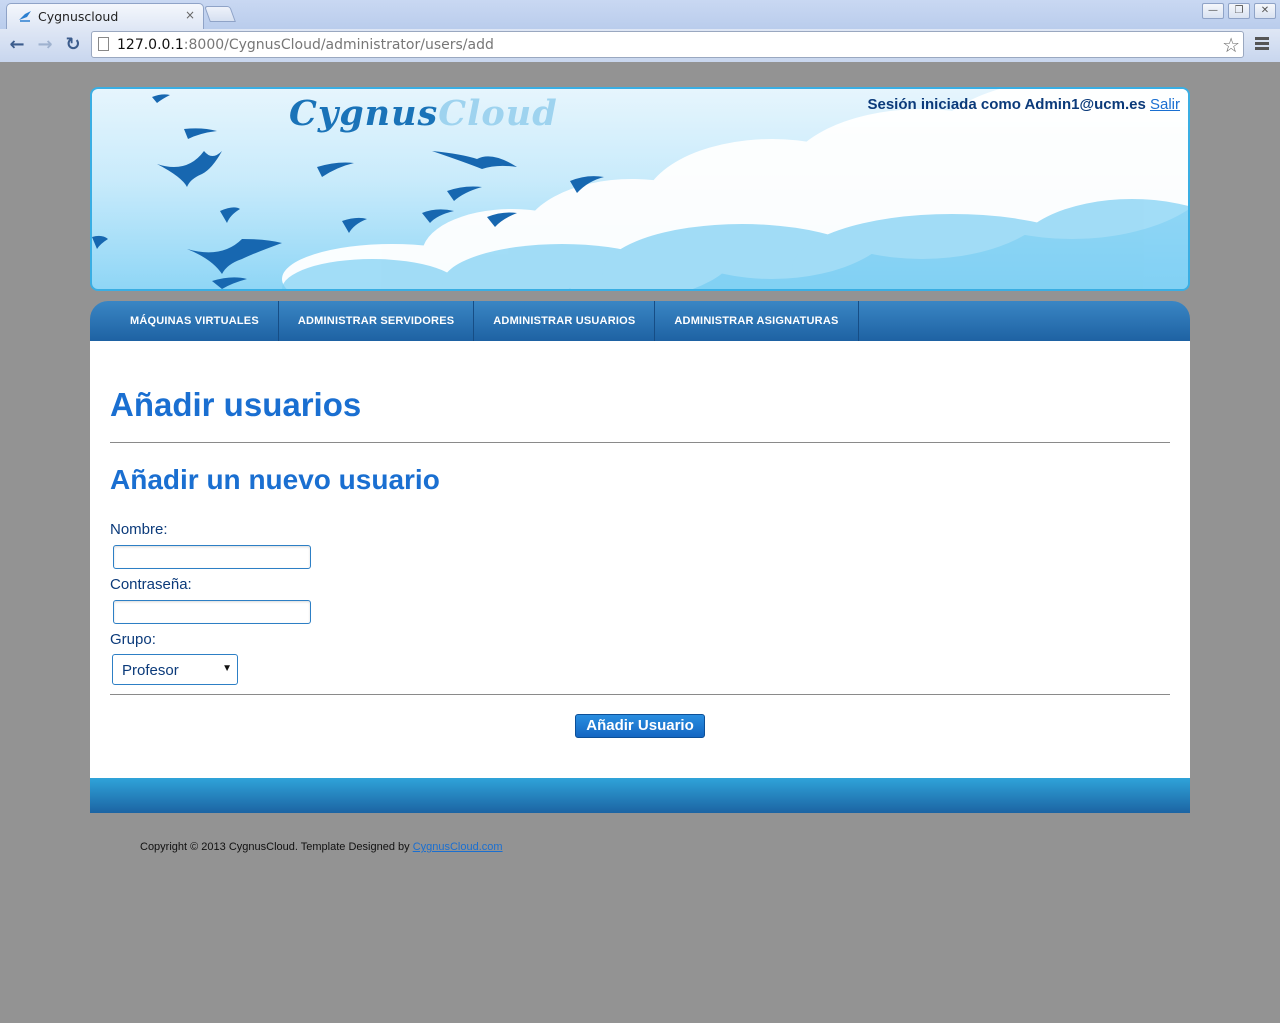 The width and height of the screenshot is (1280, 1023). I want to click on cygnuscloud-logo: CygnusCloud, so click(423, 113).